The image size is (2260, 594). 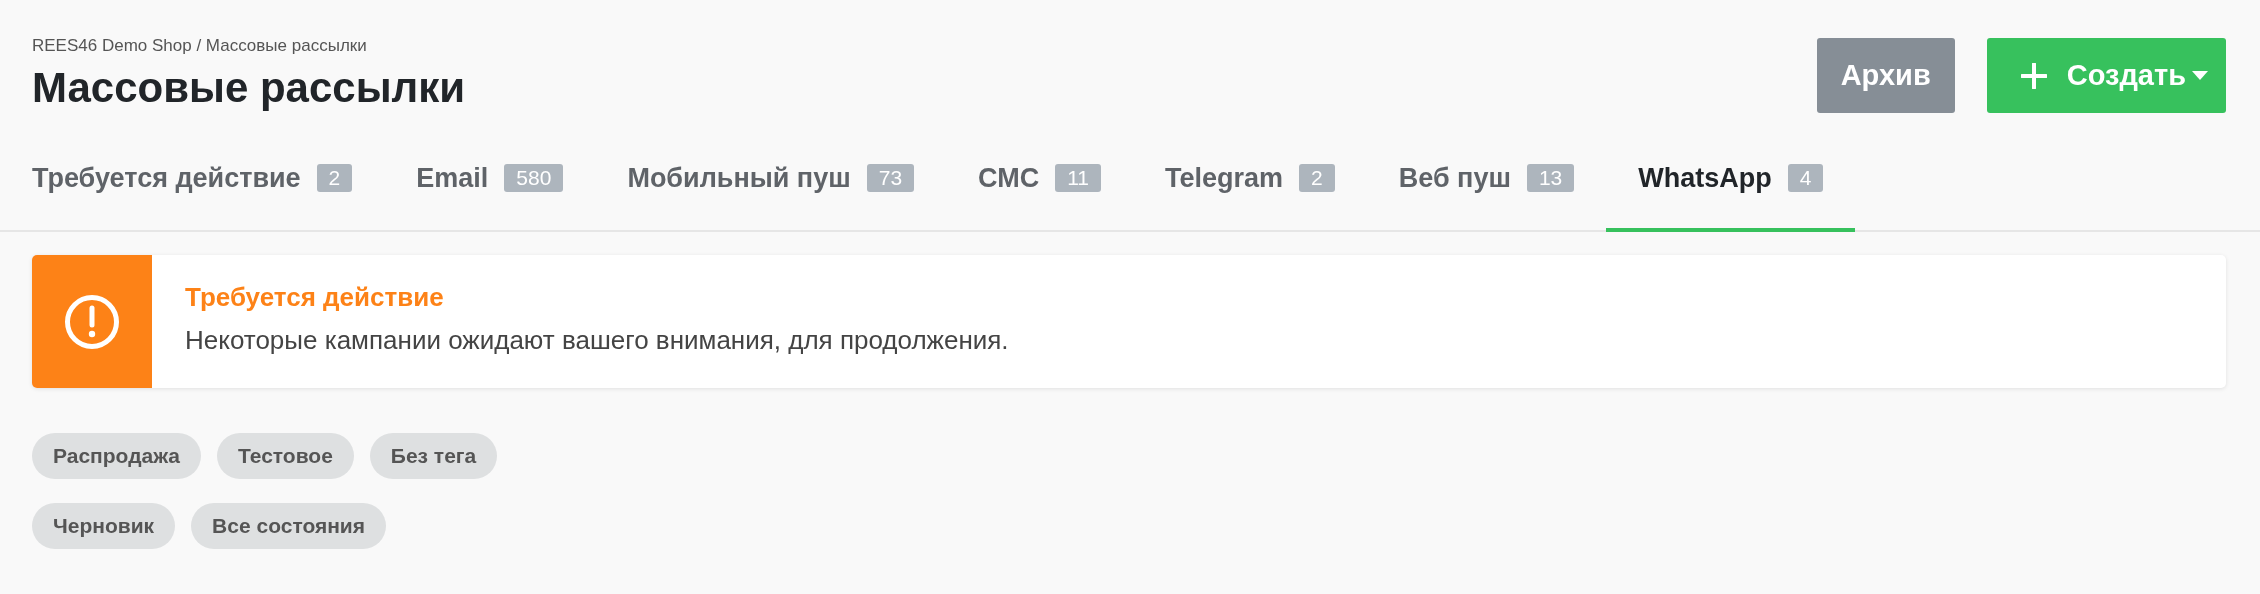 I want to click on channel-tab: Веб пуш 13, so click(x=1486, y=180).